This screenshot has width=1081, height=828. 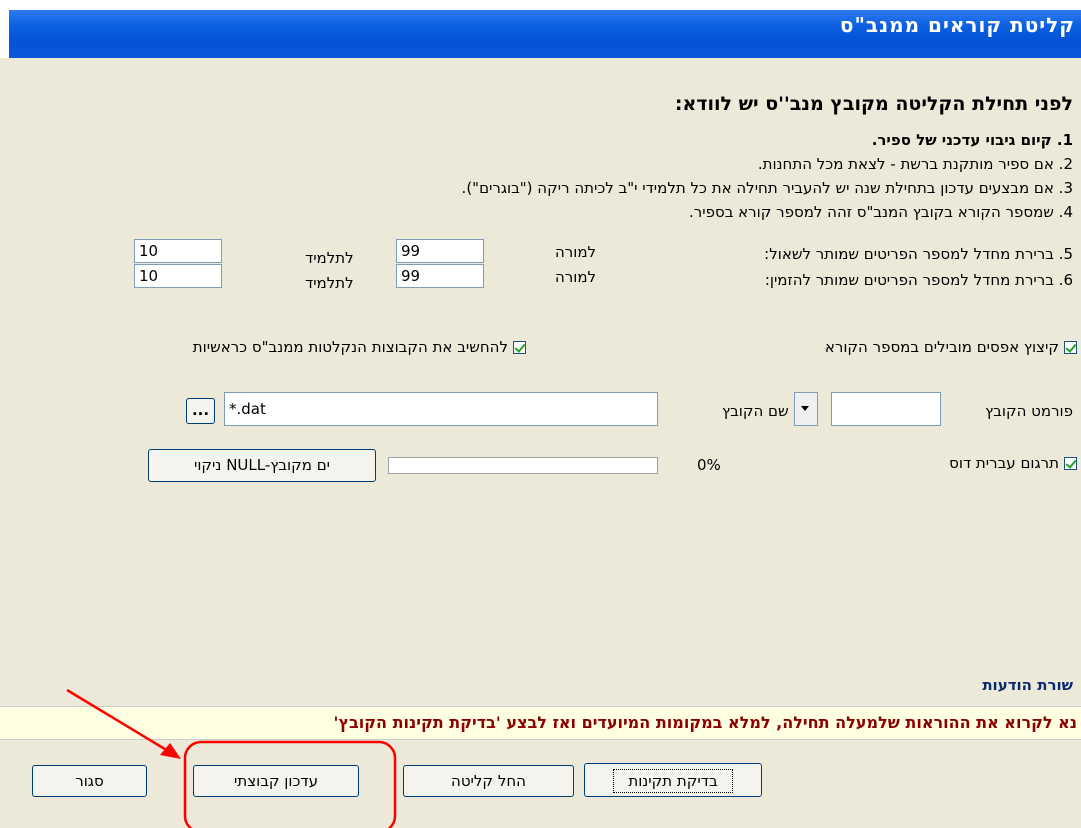 I want to click on trim-zeros-checkbox, so click(x=1070, y=347).